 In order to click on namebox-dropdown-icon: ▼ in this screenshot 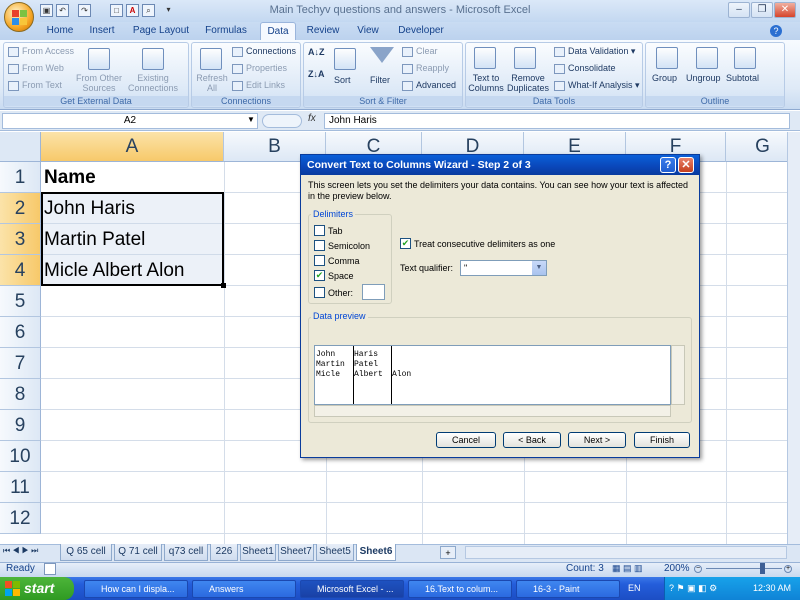, I will do `click(251, 119)`.